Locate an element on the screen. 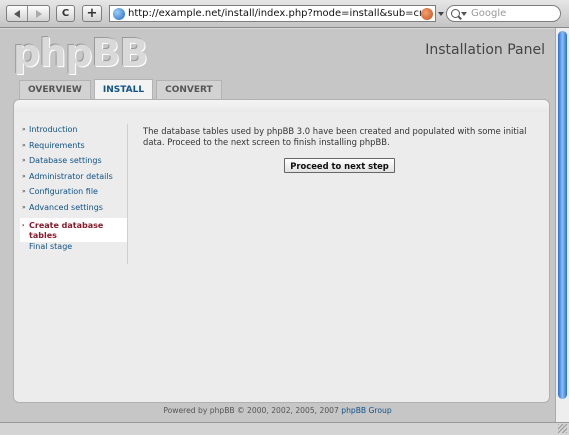 The width and height of the screenshot is (569, 435). forward-arrow-icon is located at coordinates (38, 13).